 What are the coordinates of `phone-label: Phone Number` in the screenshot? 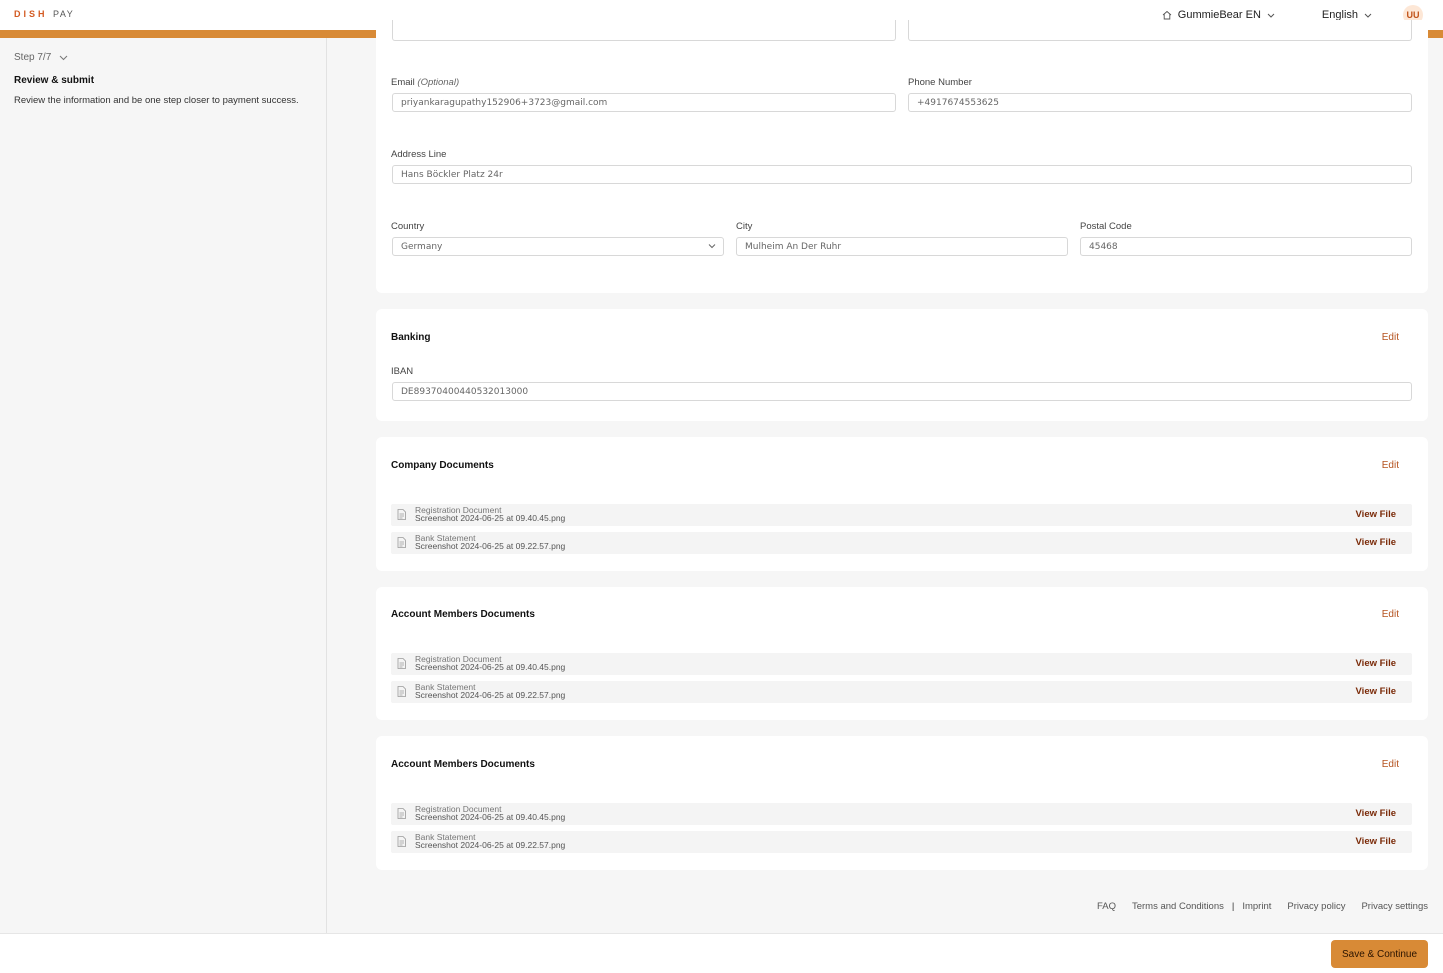 It's located at (940, 82).